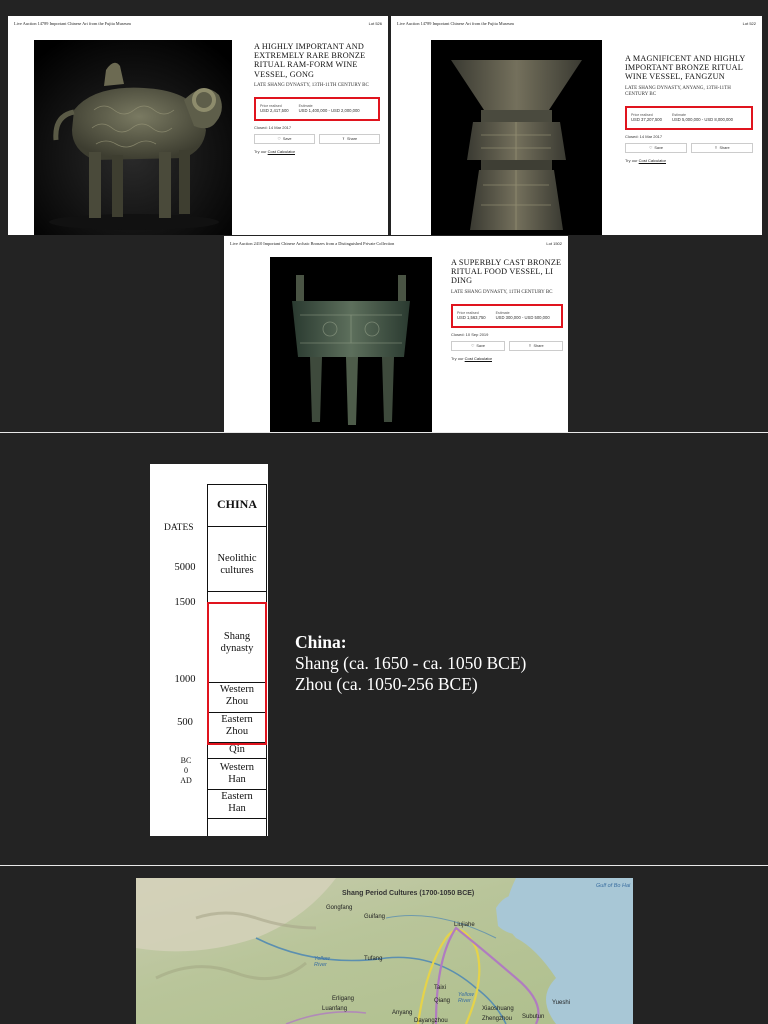  Describe the element at coordinates (351, 344) in the screenshot. I see `li-ding-photo` at that location.